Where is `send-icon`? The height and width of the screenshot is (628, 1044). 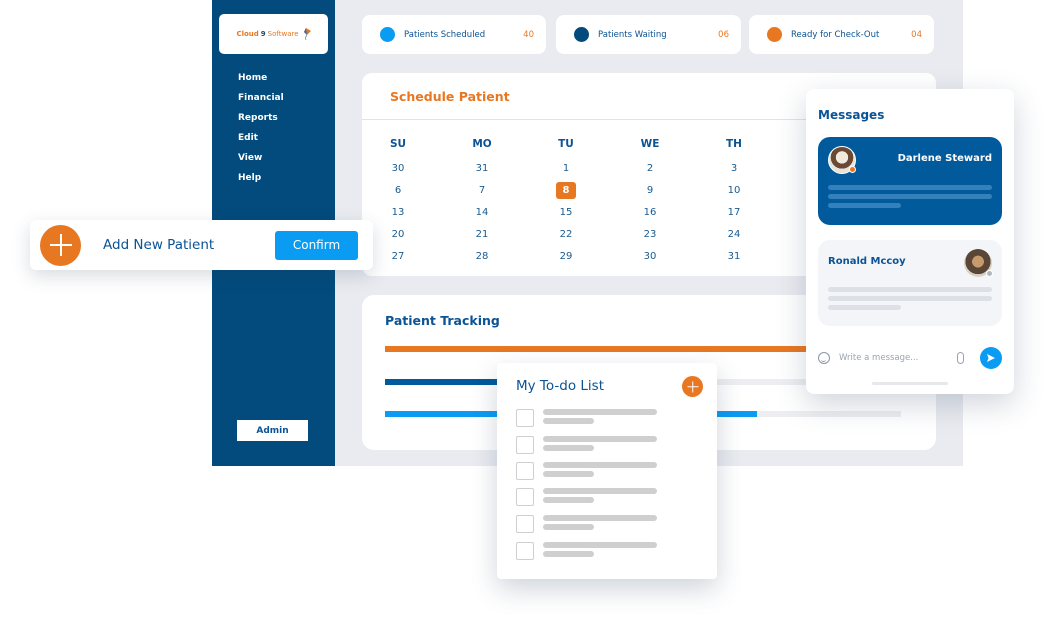 send-icon is located at coordinates (991, 358).